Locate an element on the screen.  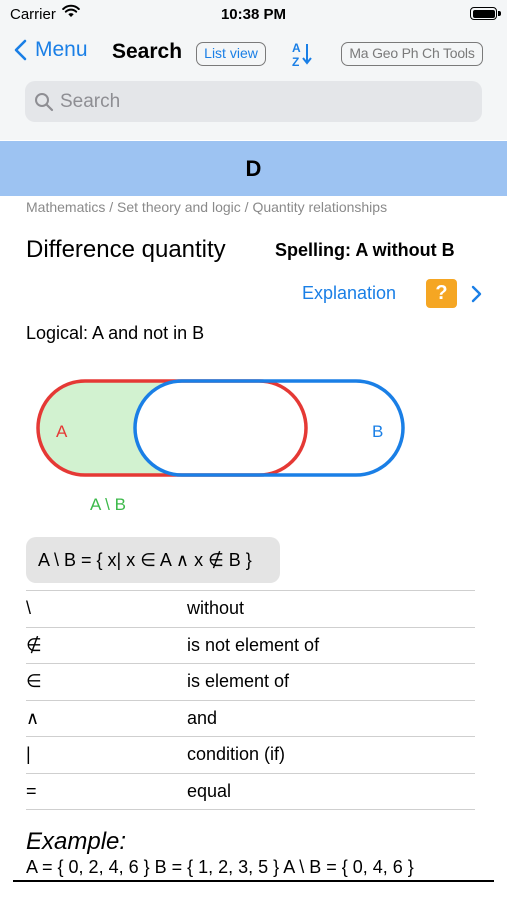
meaning-cell: is not element of is located at coordinates (253, 644).